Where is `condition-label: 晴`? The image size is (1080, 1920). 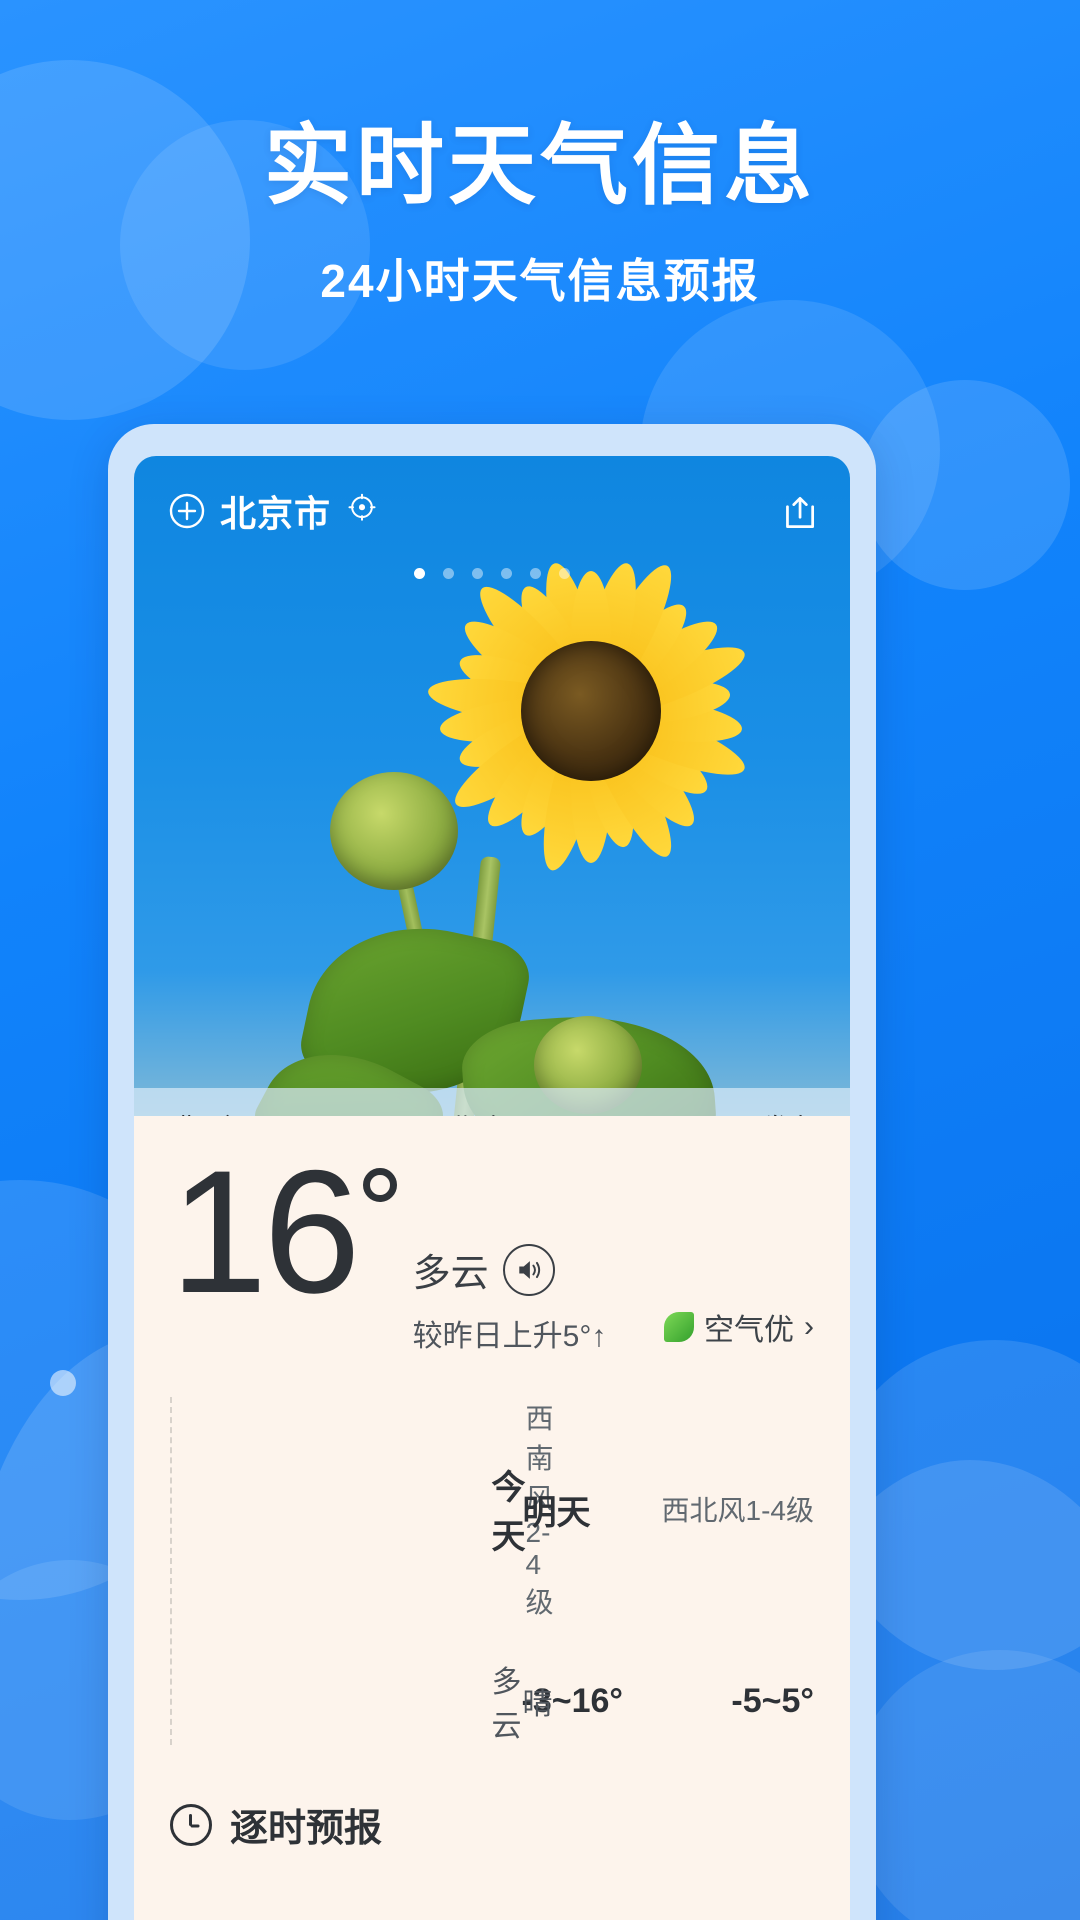 condition-label: 晴 is located at coordinates (537, 1704).